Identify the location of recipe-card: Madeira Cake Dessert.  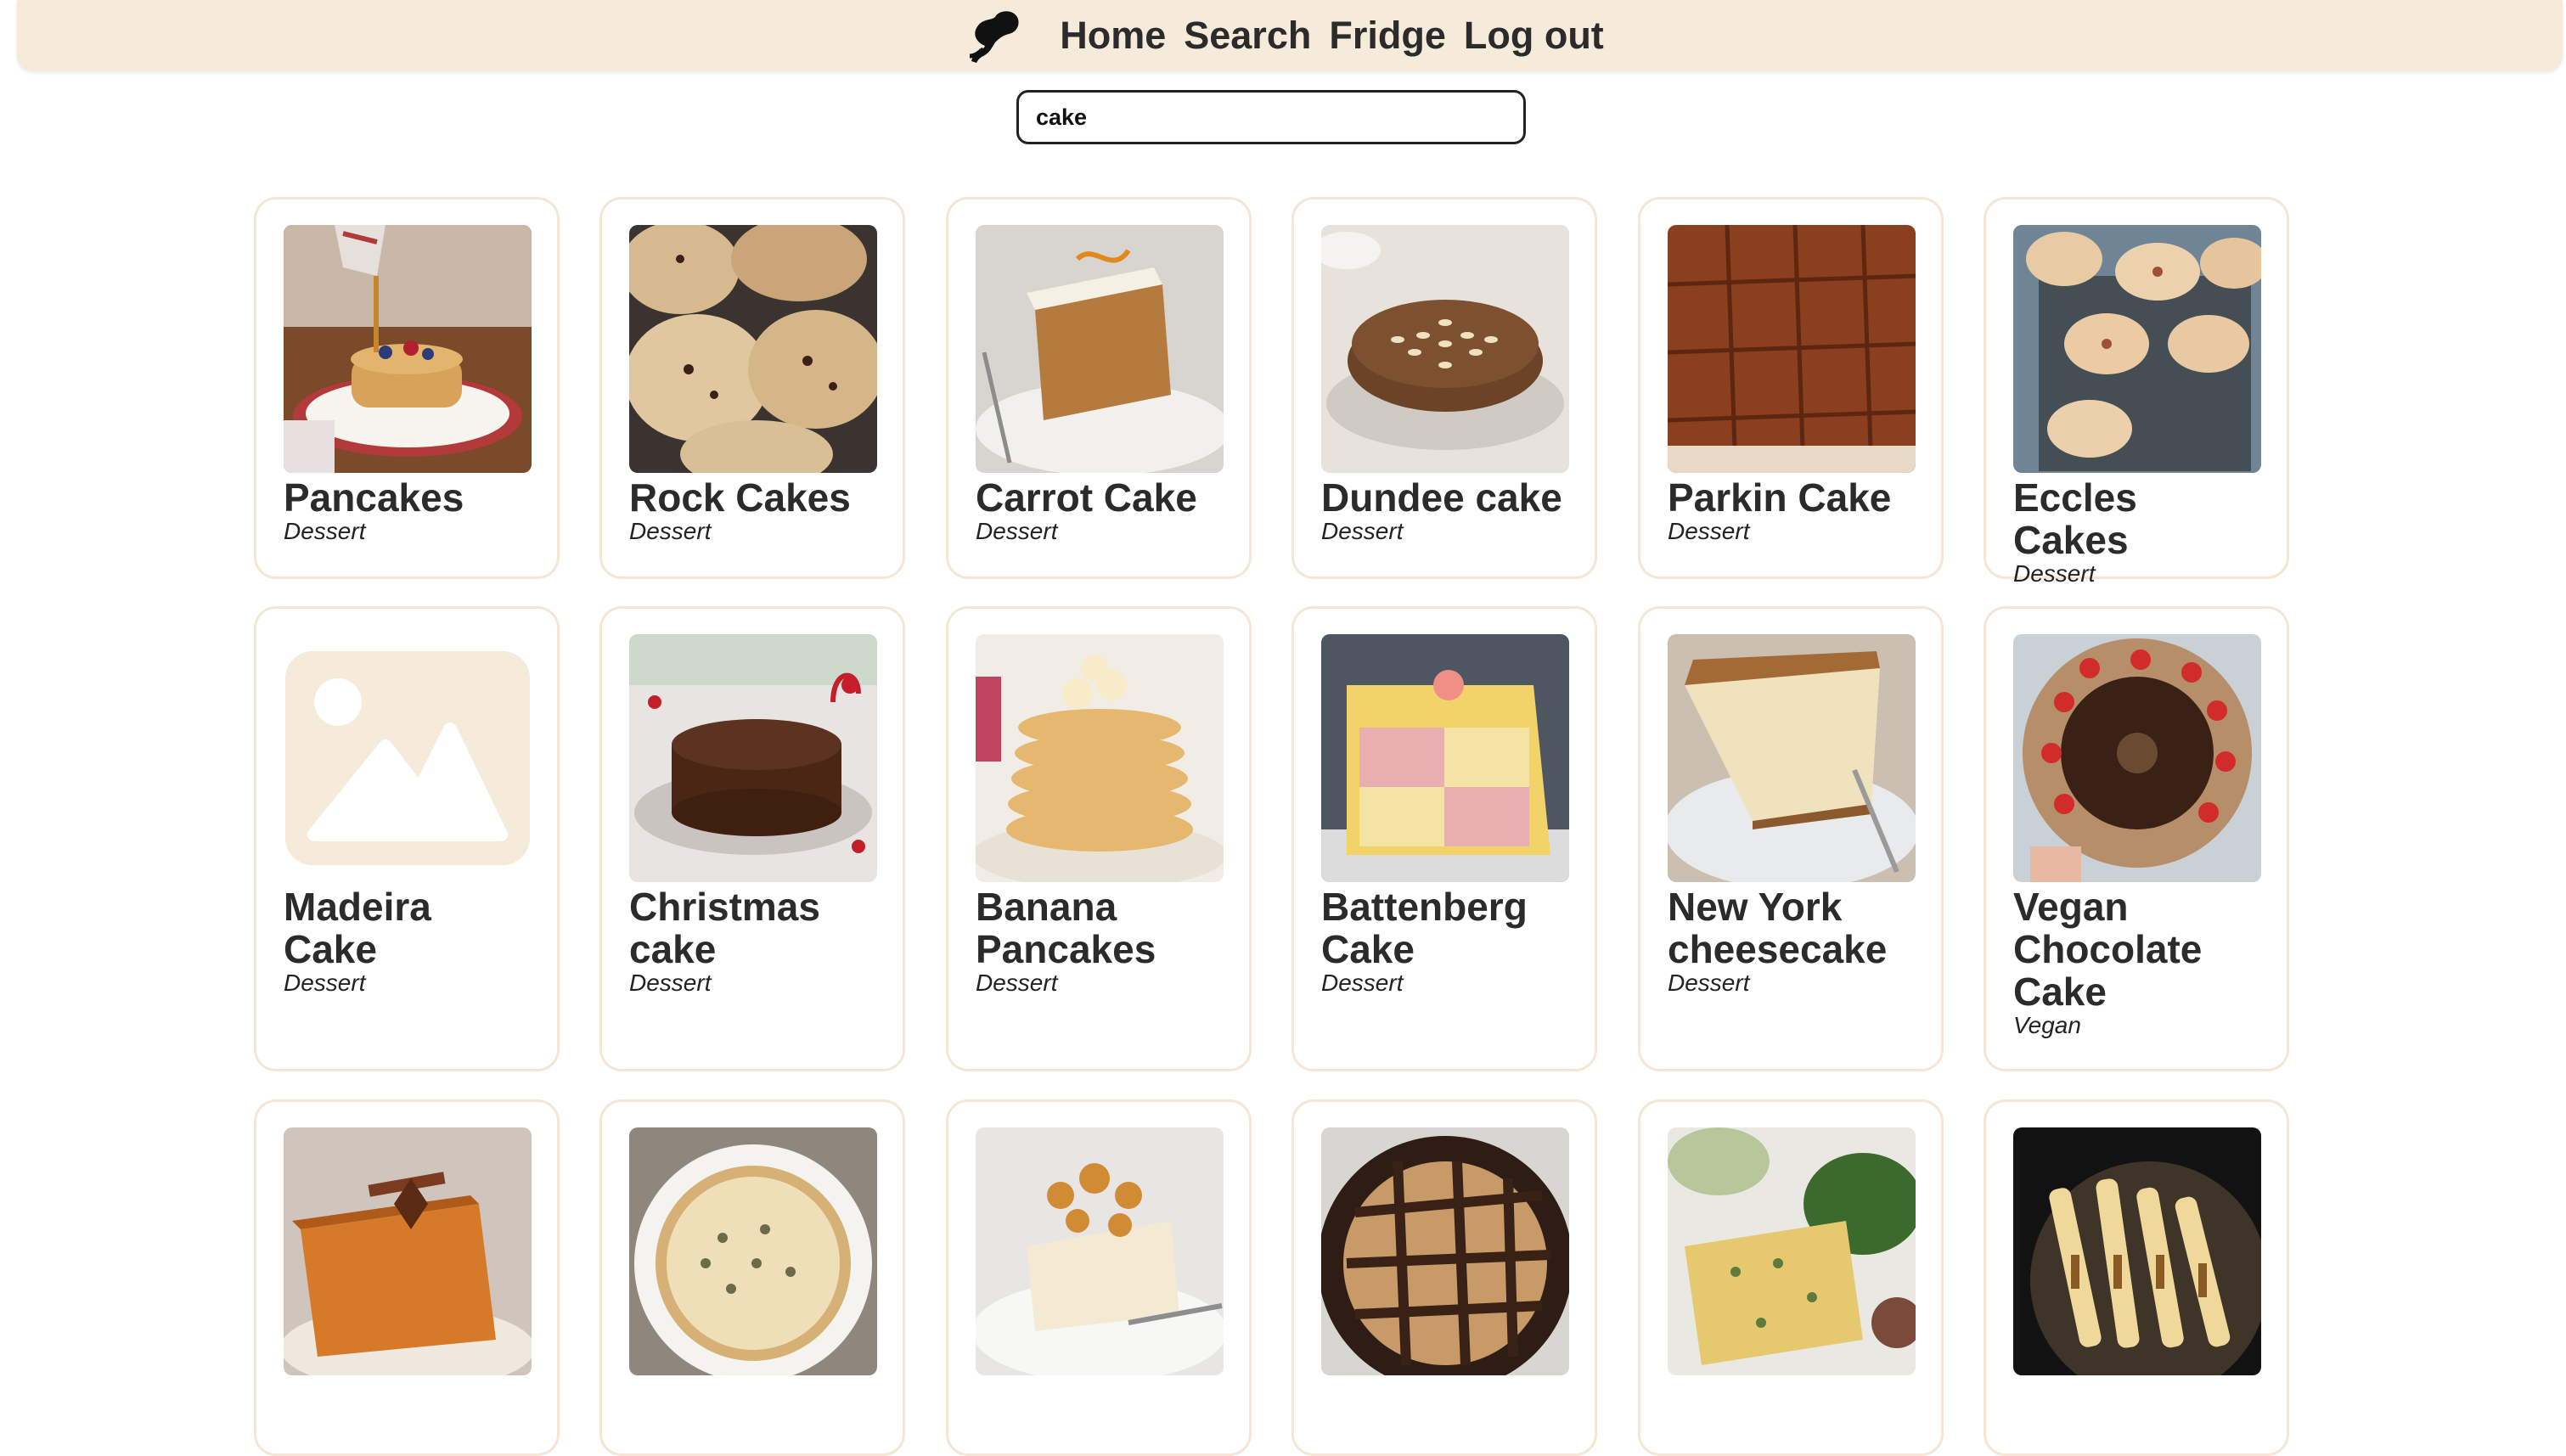
(407, 838).